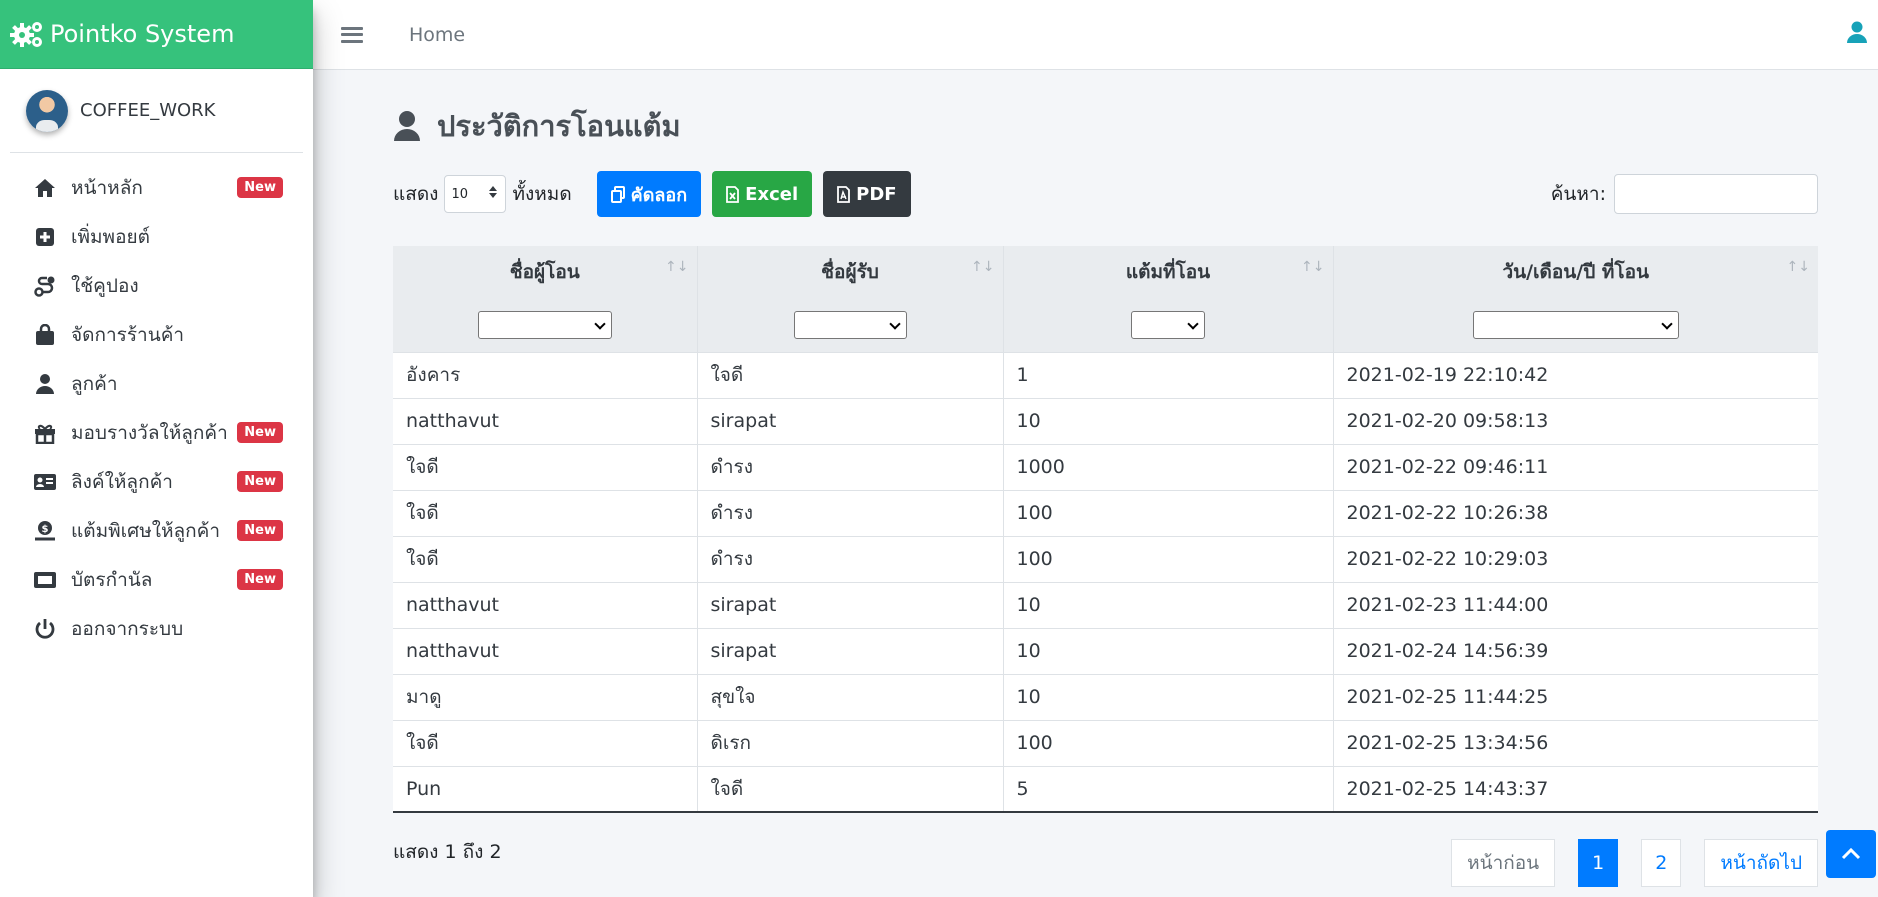  What do you see at coordinates (1661, 863) in the screenshot?
I see `page-2-button: 2` at bounding box center [1661, 863].